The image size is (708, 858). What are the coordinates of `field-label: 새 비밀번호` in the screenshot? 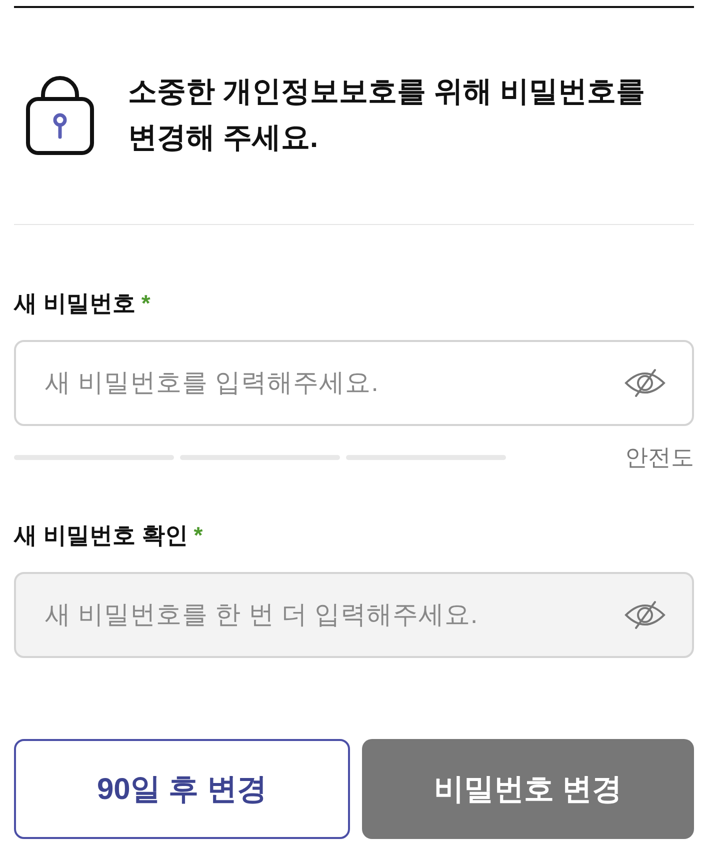 It's located at (75, 303).